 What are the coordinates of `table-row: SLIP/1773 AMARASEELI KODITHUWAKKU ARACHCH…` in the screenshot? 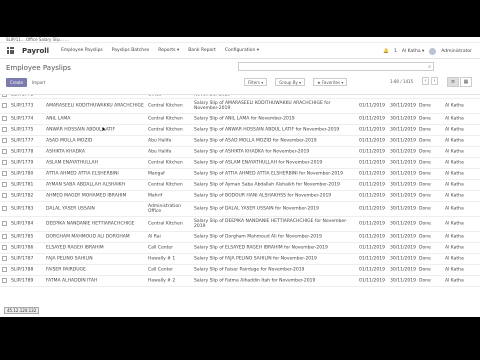 It's located at (240, 106).